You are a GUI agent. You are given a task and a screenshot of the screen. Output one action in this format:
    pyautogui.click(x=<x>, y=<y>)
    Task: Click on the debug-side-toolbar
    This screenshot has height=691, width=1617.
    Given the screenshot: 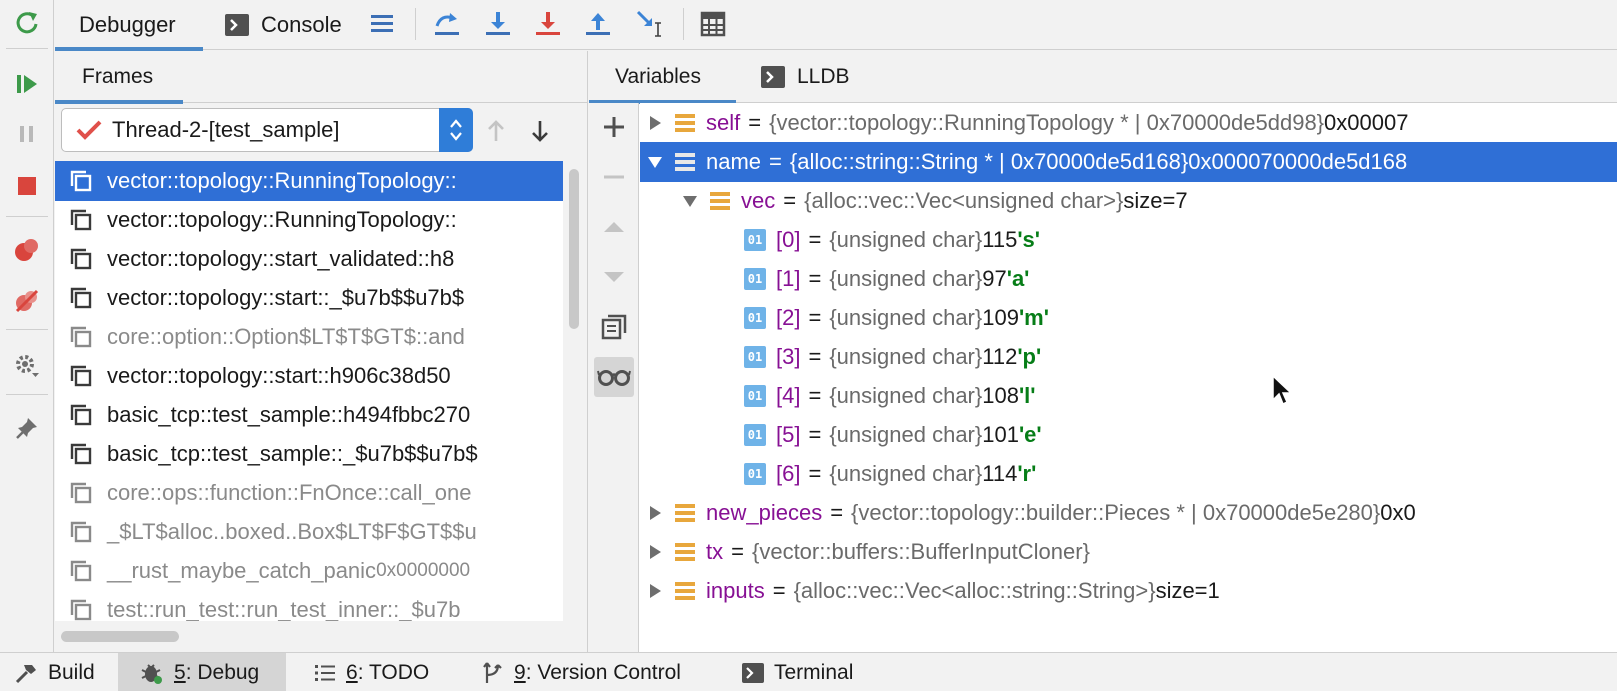 What is the action you would take?
    pyautogui.click(x=27, y=326)
    